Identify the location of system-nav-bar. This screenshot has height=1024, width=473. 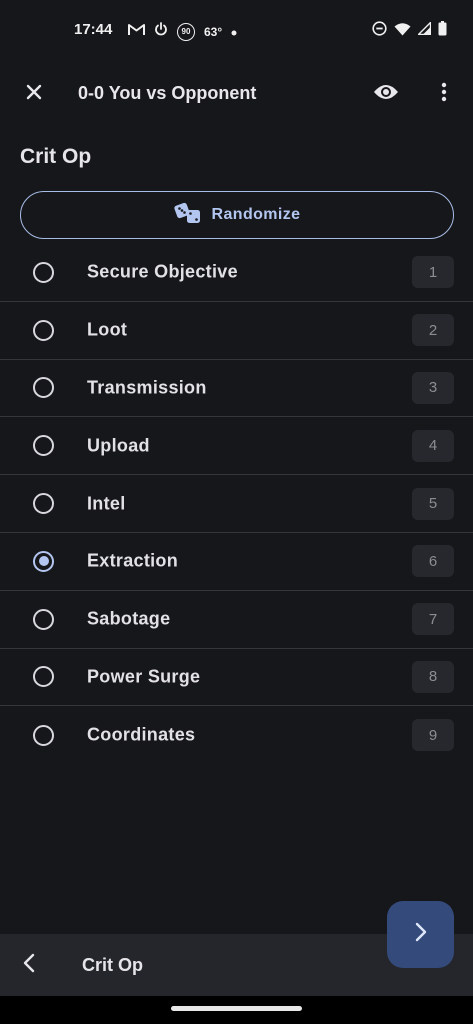
(236, 1010).